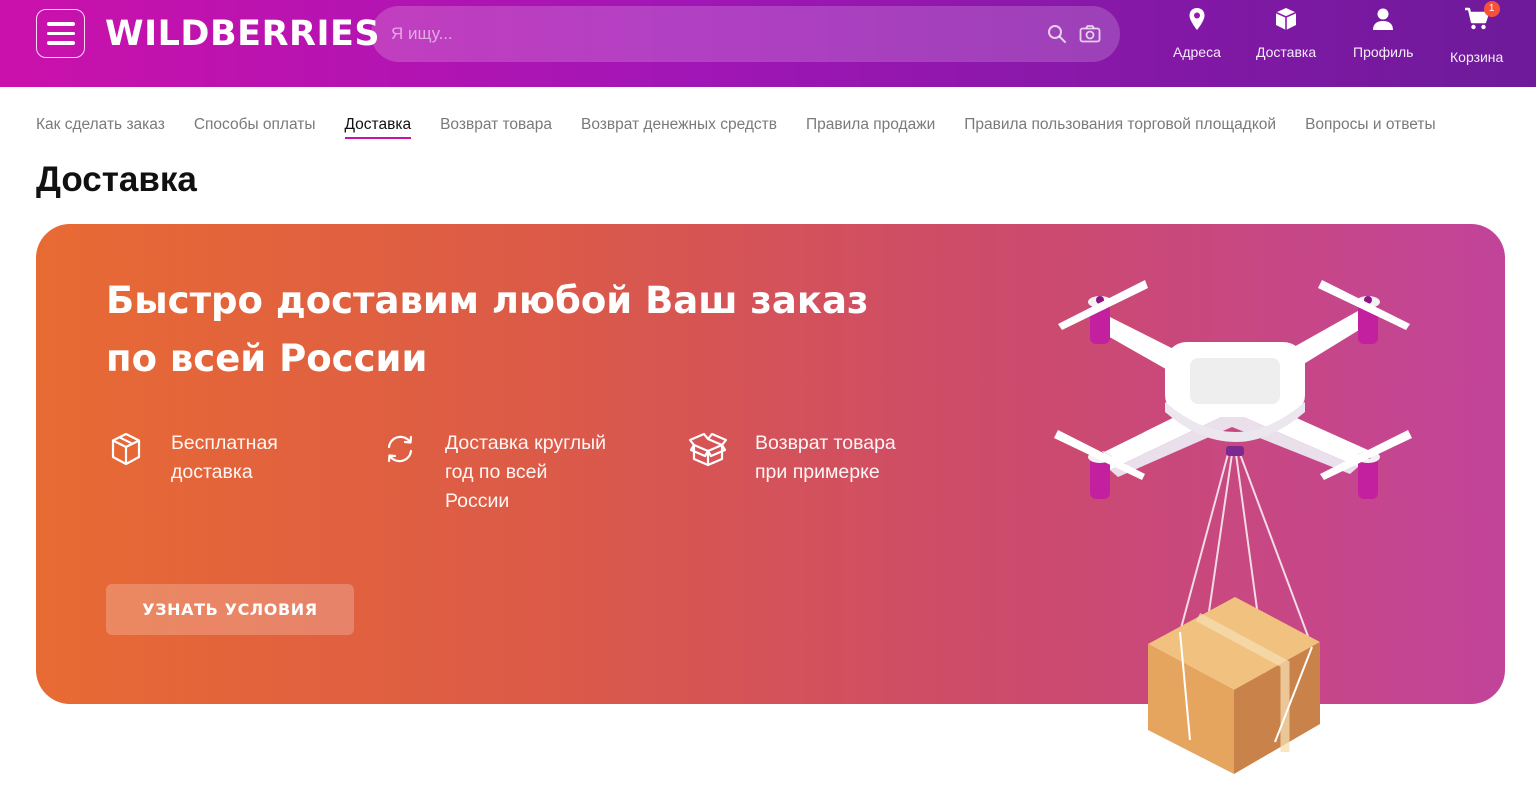 This screenshot has width=1536, height=787. I want to click on learn-terms-button: УЗНАТЬ УСЛОВИЯ, so click(230, 609).